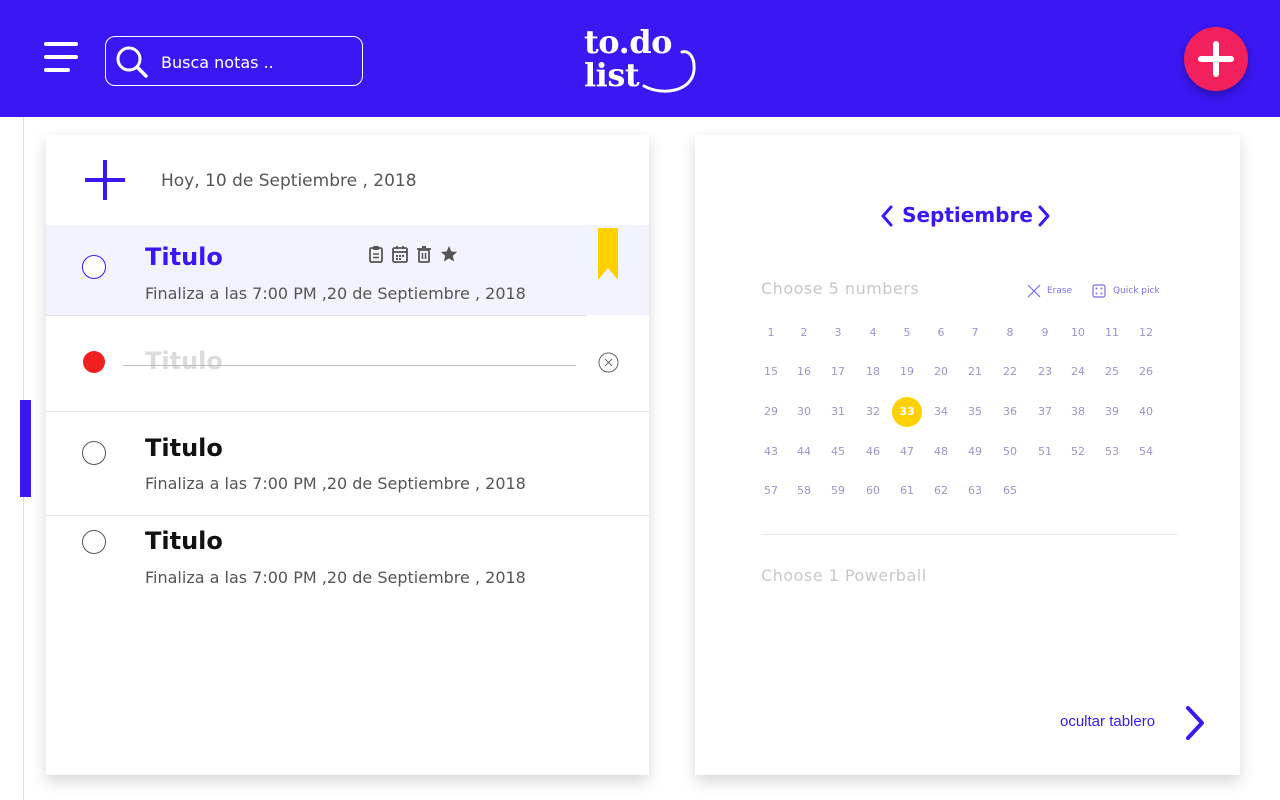  What do you see at coordinates (1045, 452) in the screenshot?
I see `number-cell: 51` at bounding box center [1045, 452].